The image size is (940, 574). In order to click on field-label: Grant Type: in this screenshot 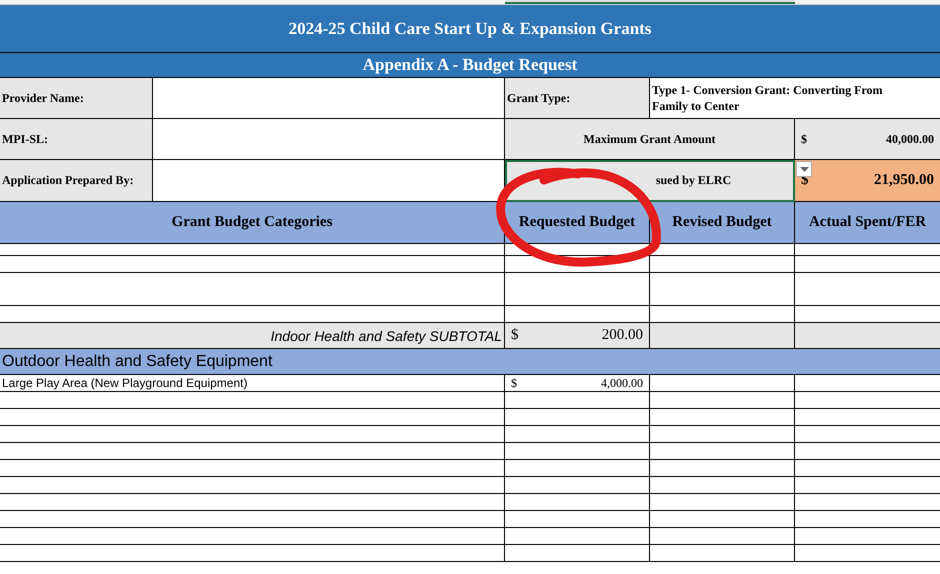, I will do `click(577, 98)`.